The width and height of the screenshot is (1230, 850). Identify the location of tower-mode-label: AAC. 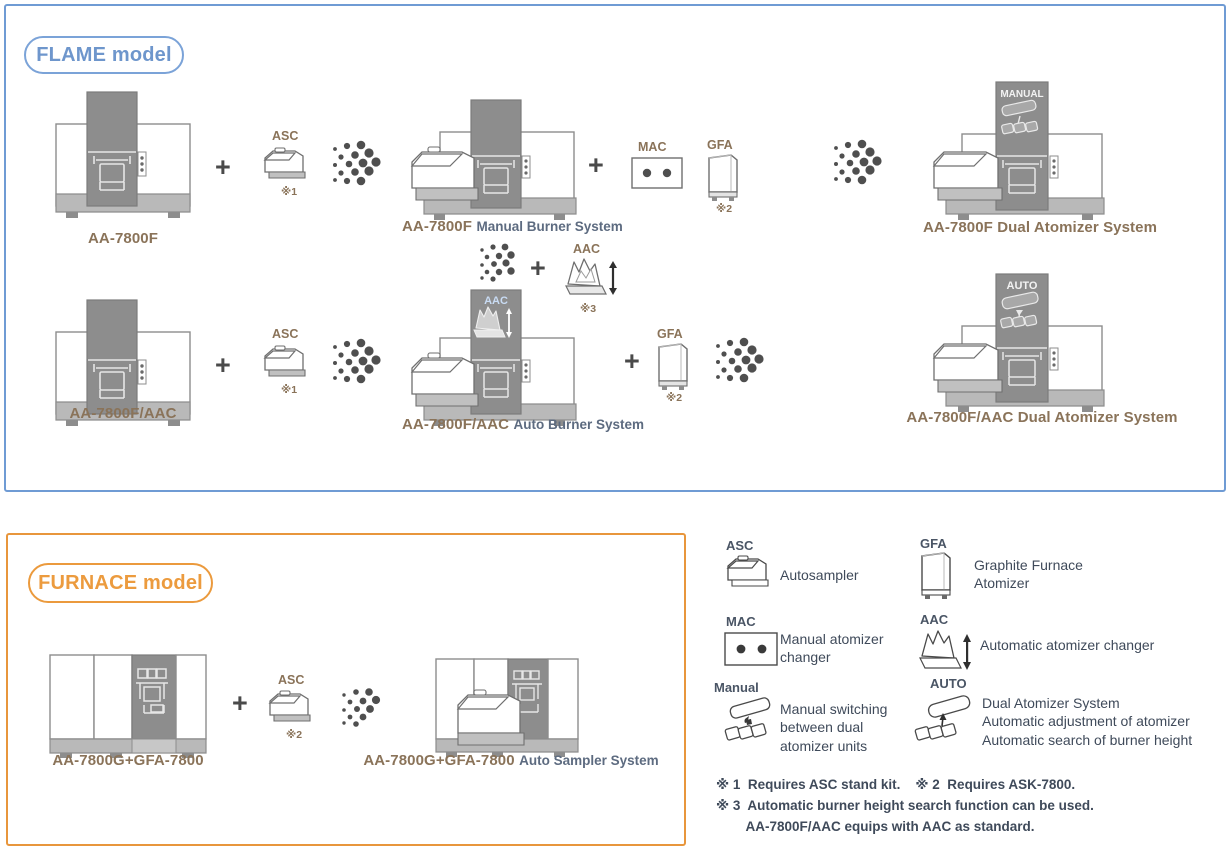
(496, 301).